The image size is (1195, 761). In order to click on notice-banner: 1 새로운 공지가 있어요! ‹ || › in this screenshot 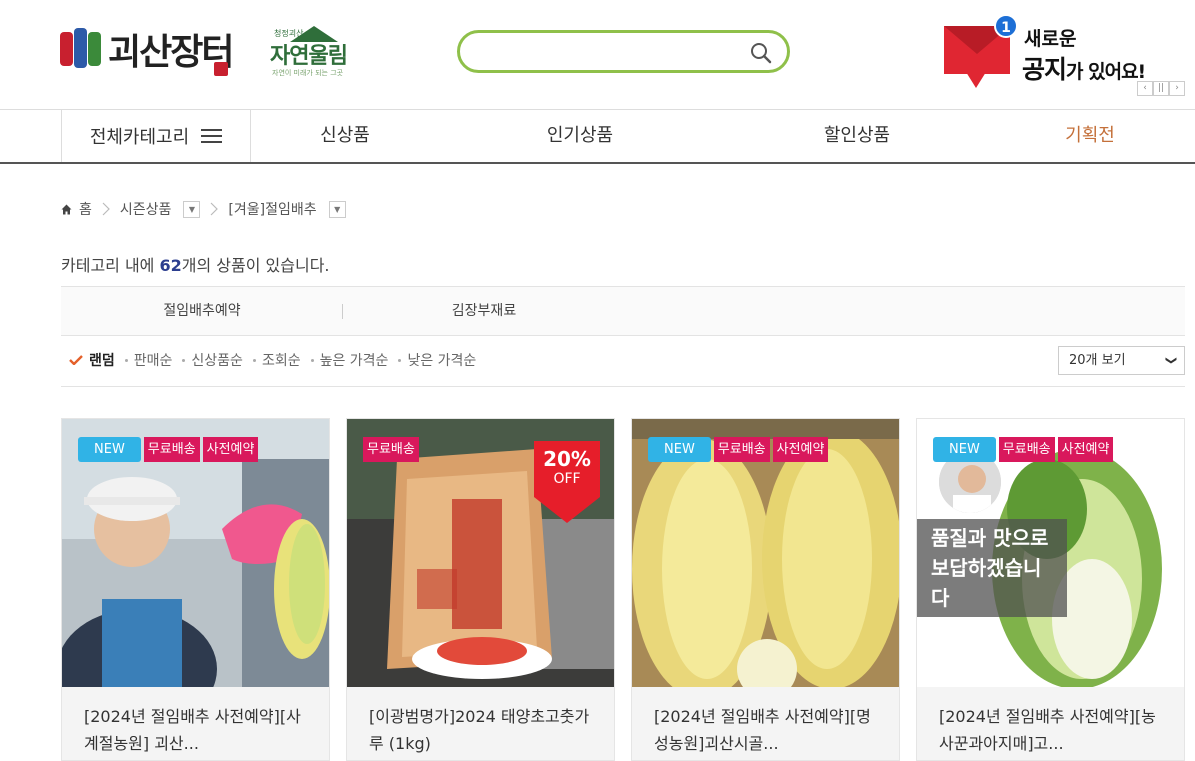, I will do `click(1065, 55)`.